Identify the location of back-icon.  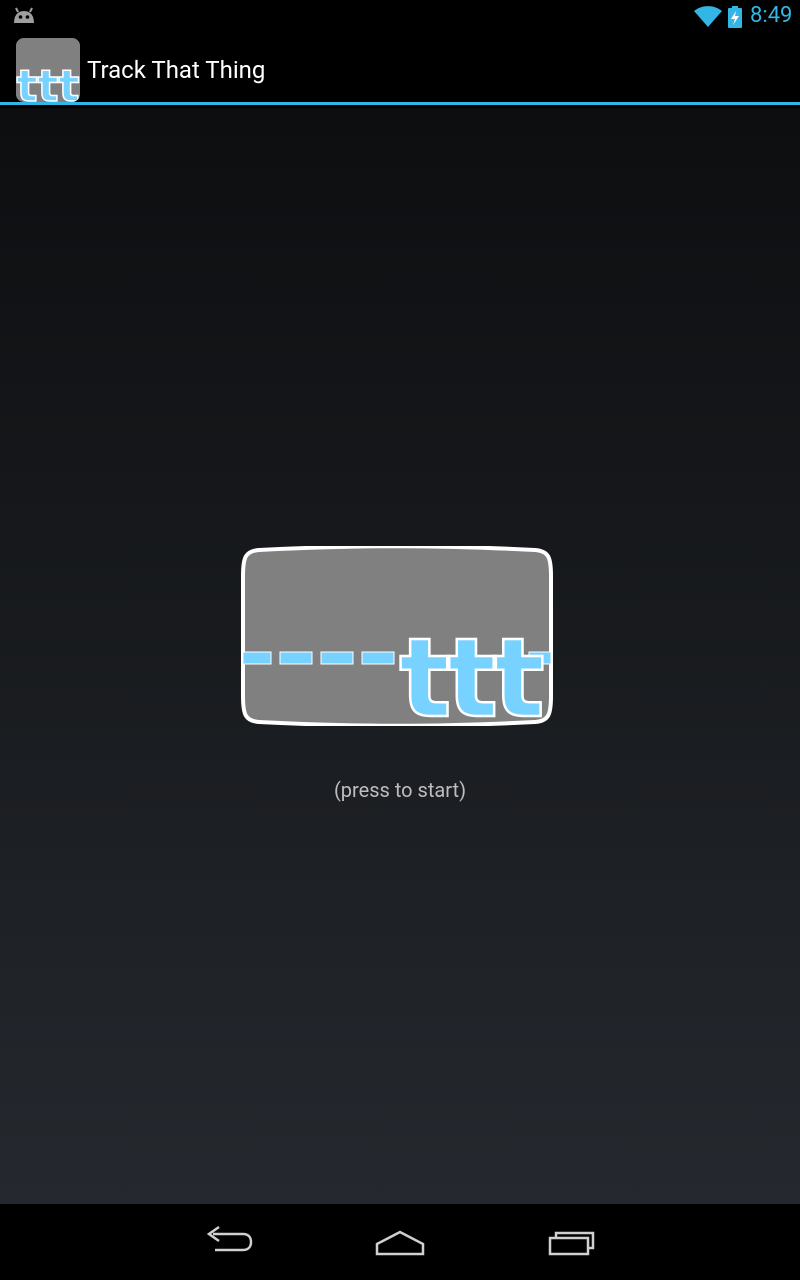
(229, 1238).